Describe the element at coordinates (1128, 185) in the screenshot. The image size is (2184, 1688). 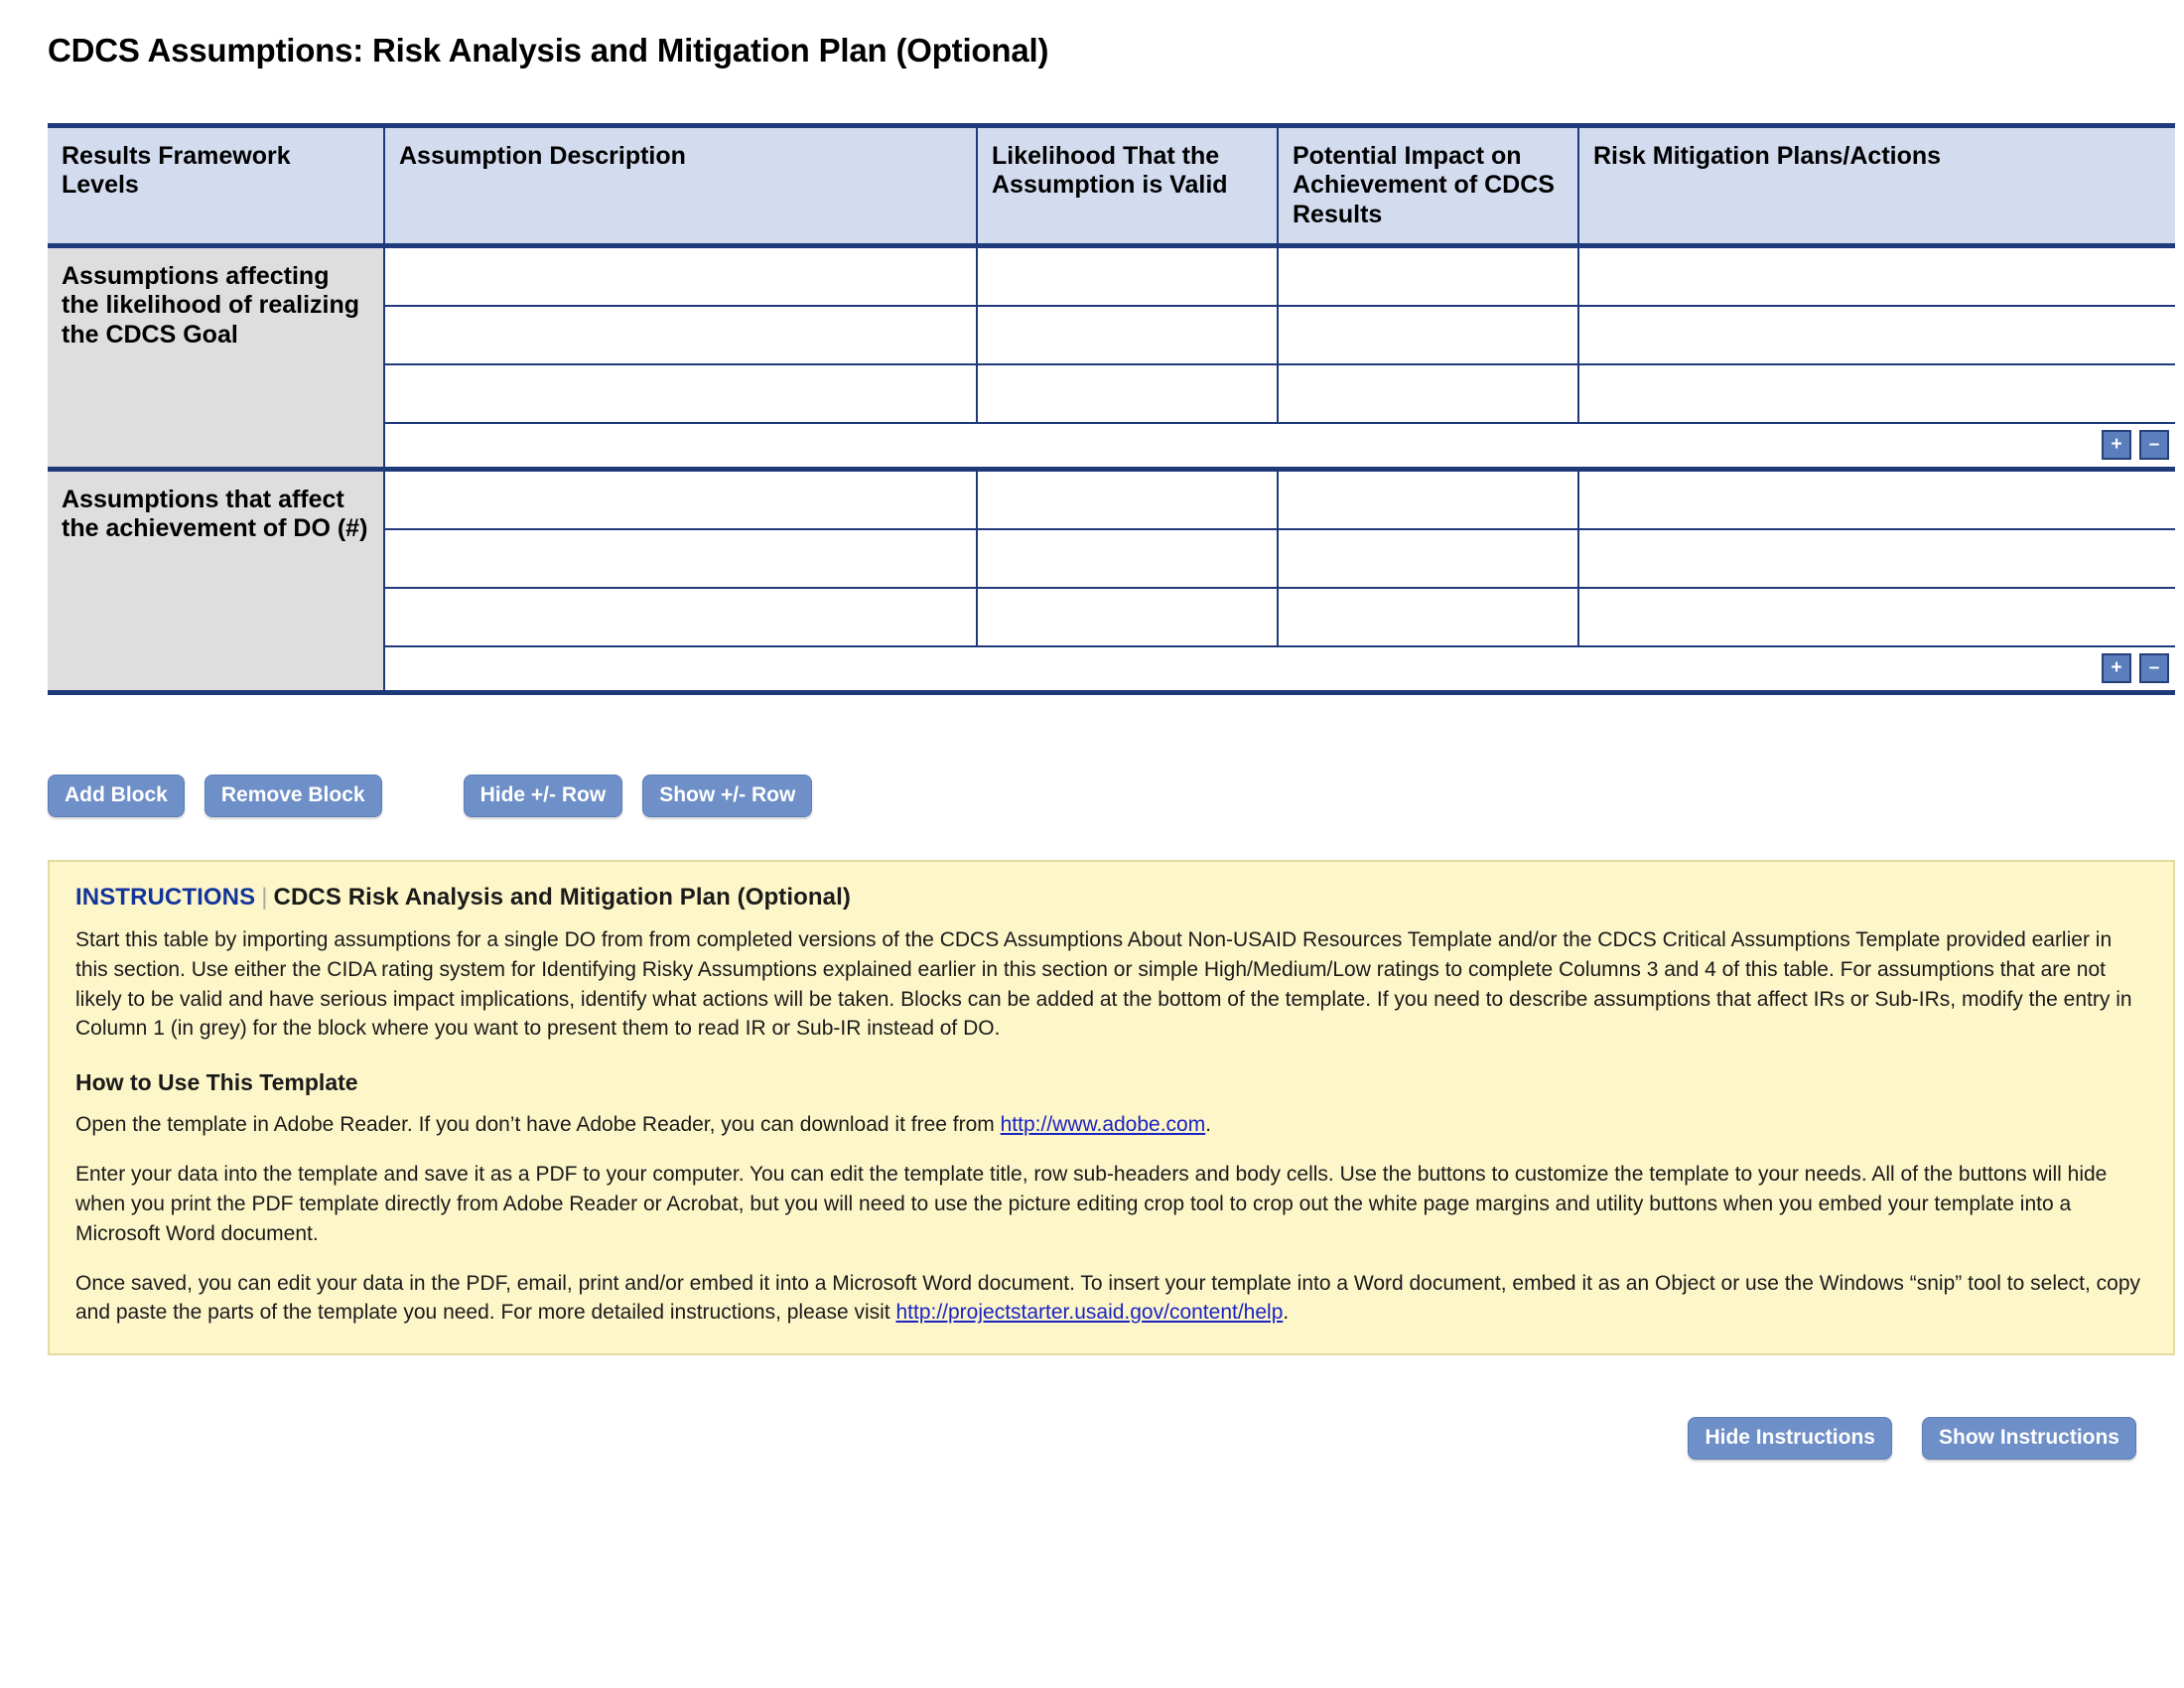
I see `column-header-likelihood: Likelihood That the Assumption is Valid` at that location.